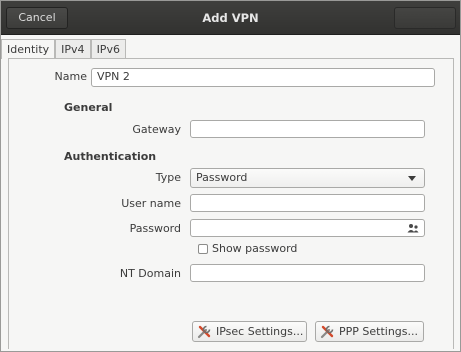 The width and height of the screenshot is (461, 352). What do you see at coordinates (73, 49) in the screenshot?
I see `tab-ipv4: IPv4` at bounding box center [73, 49].